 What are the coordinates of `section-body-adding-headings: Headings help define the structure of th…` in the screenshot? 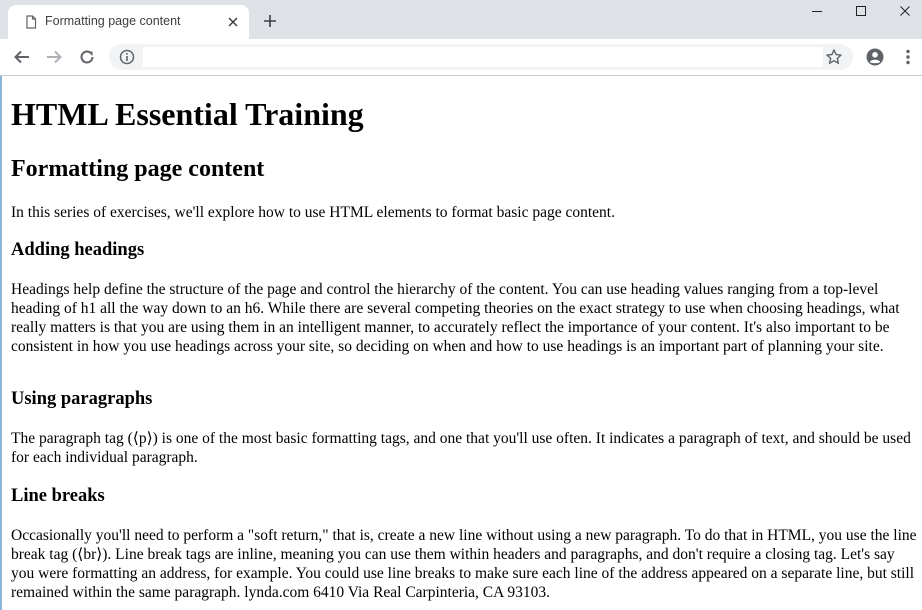 It's located at (455, 318).